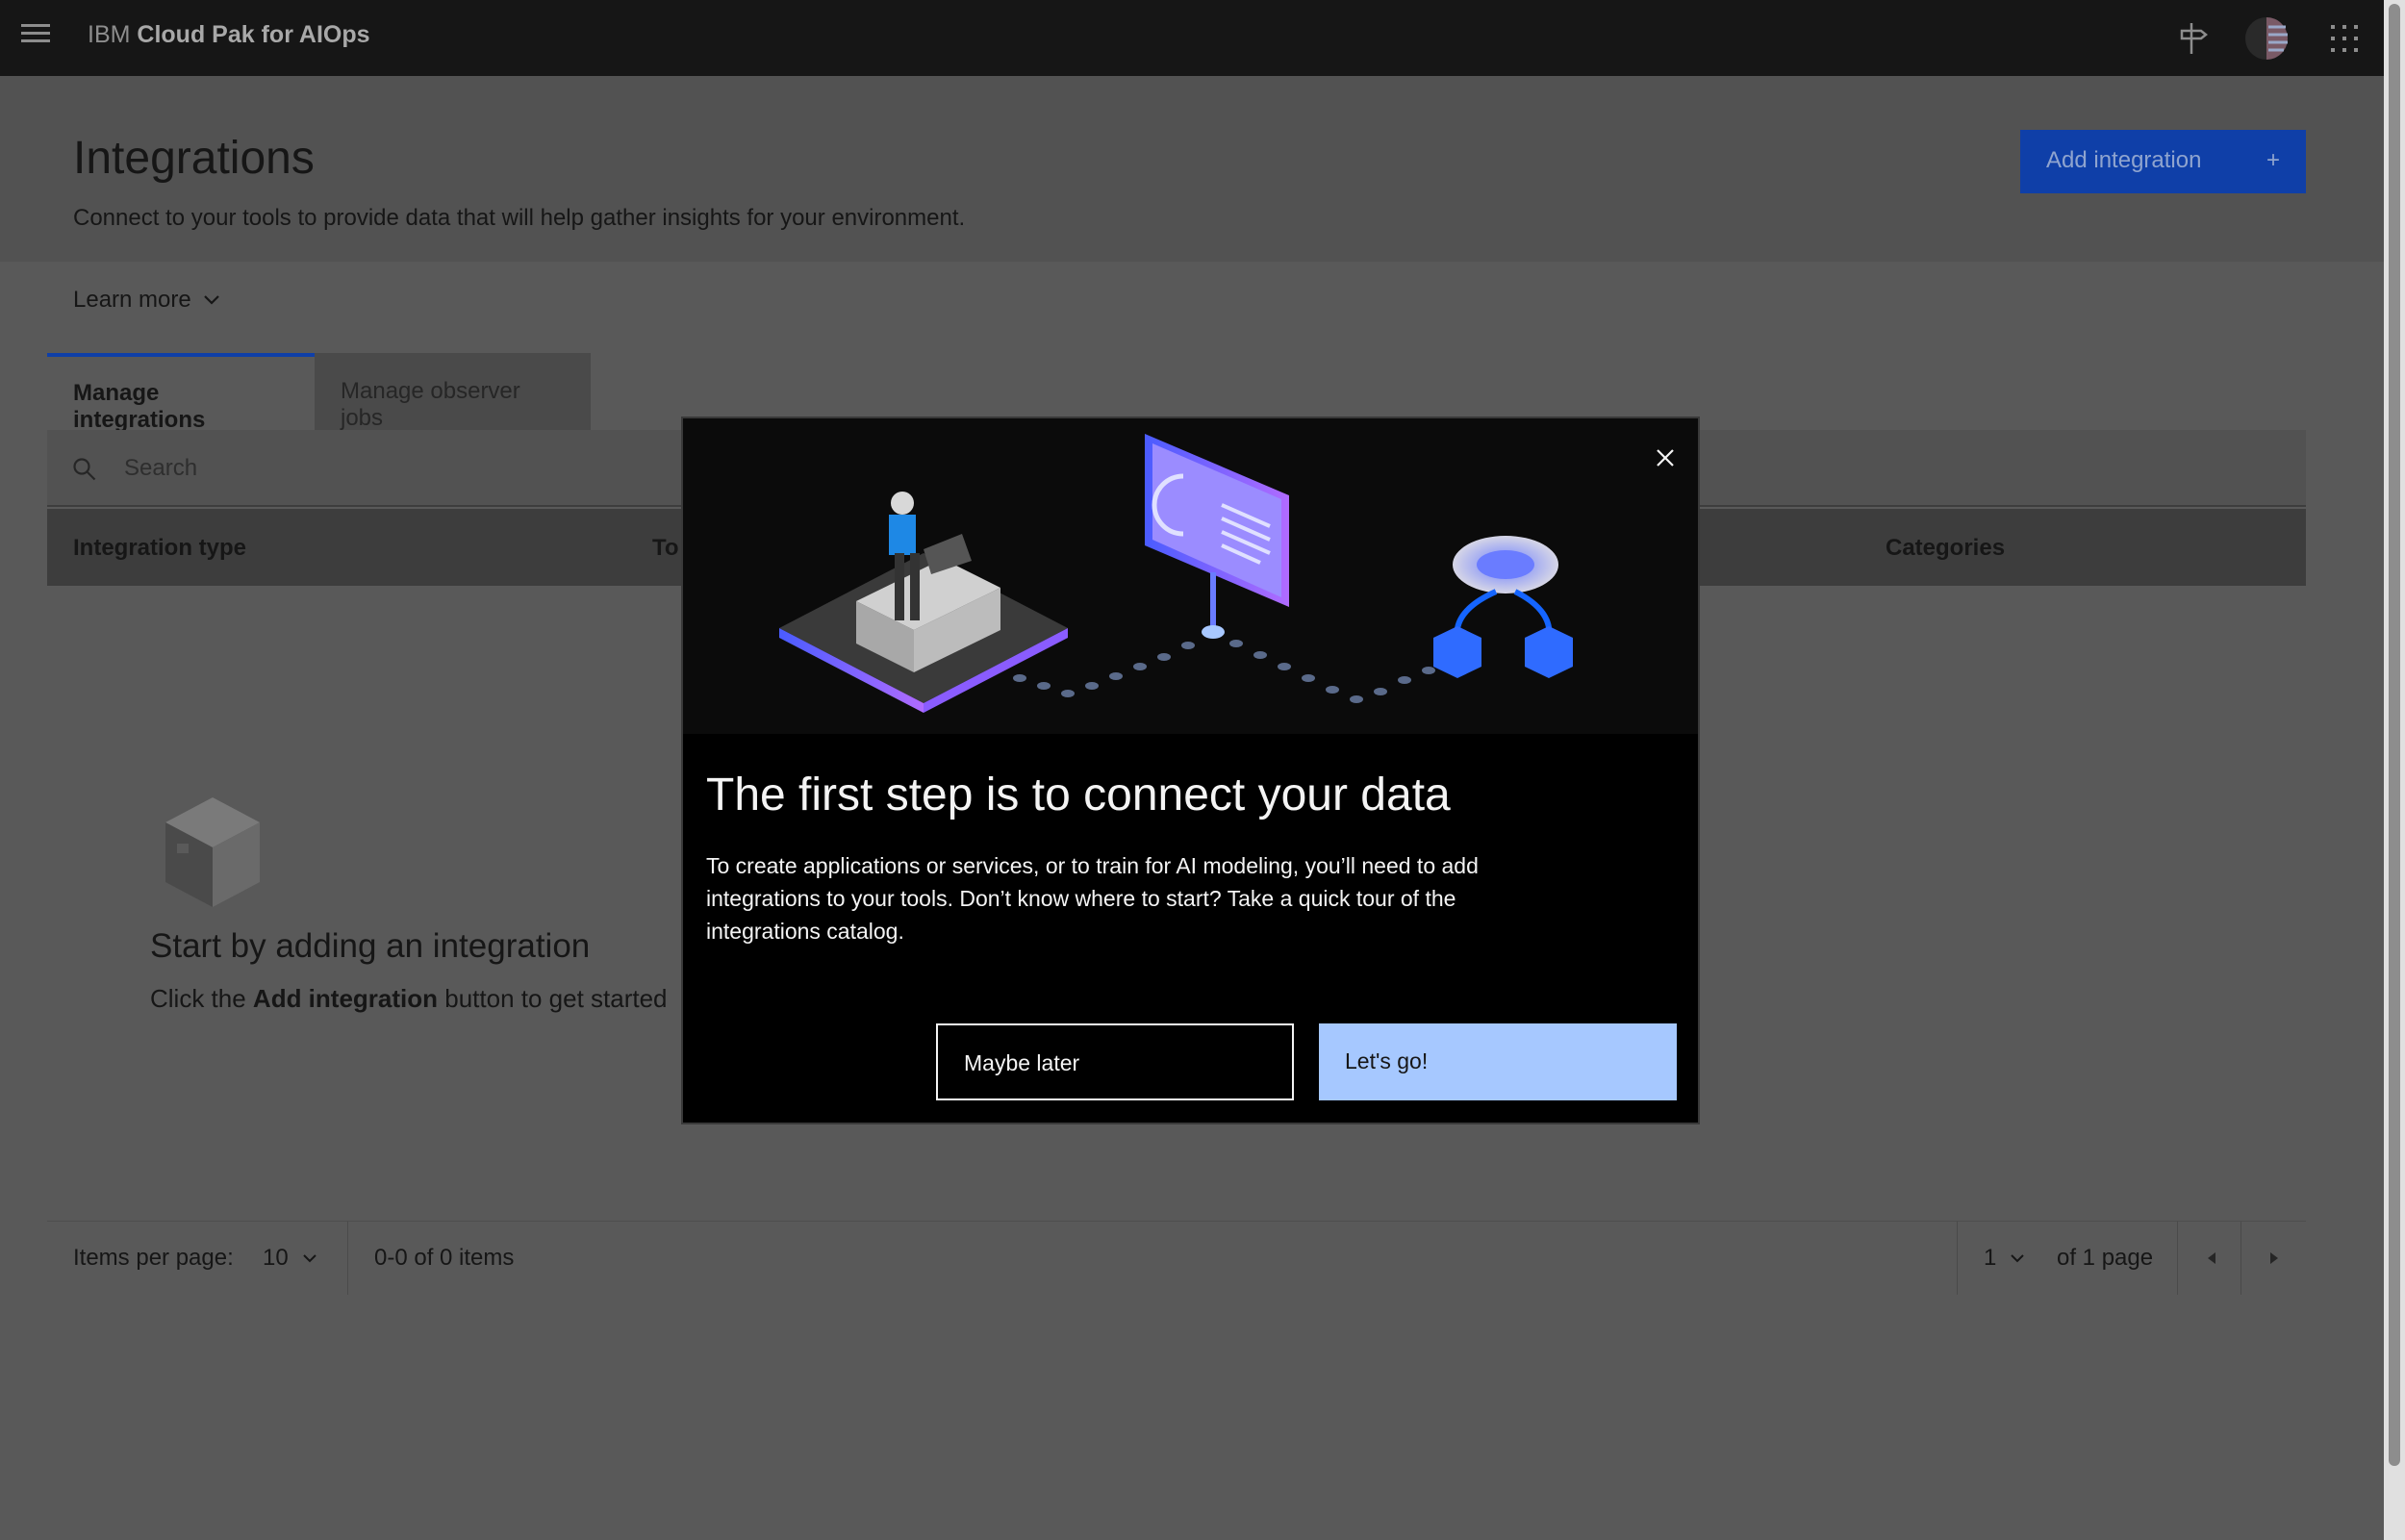 Image resolution: width=2405 pixels, height=1540 pixels. What do you see at coordinates (370, 946) in the screenshot?
I see `empty-state-title: Start by adding an integration` at bounding box center [370, 946].